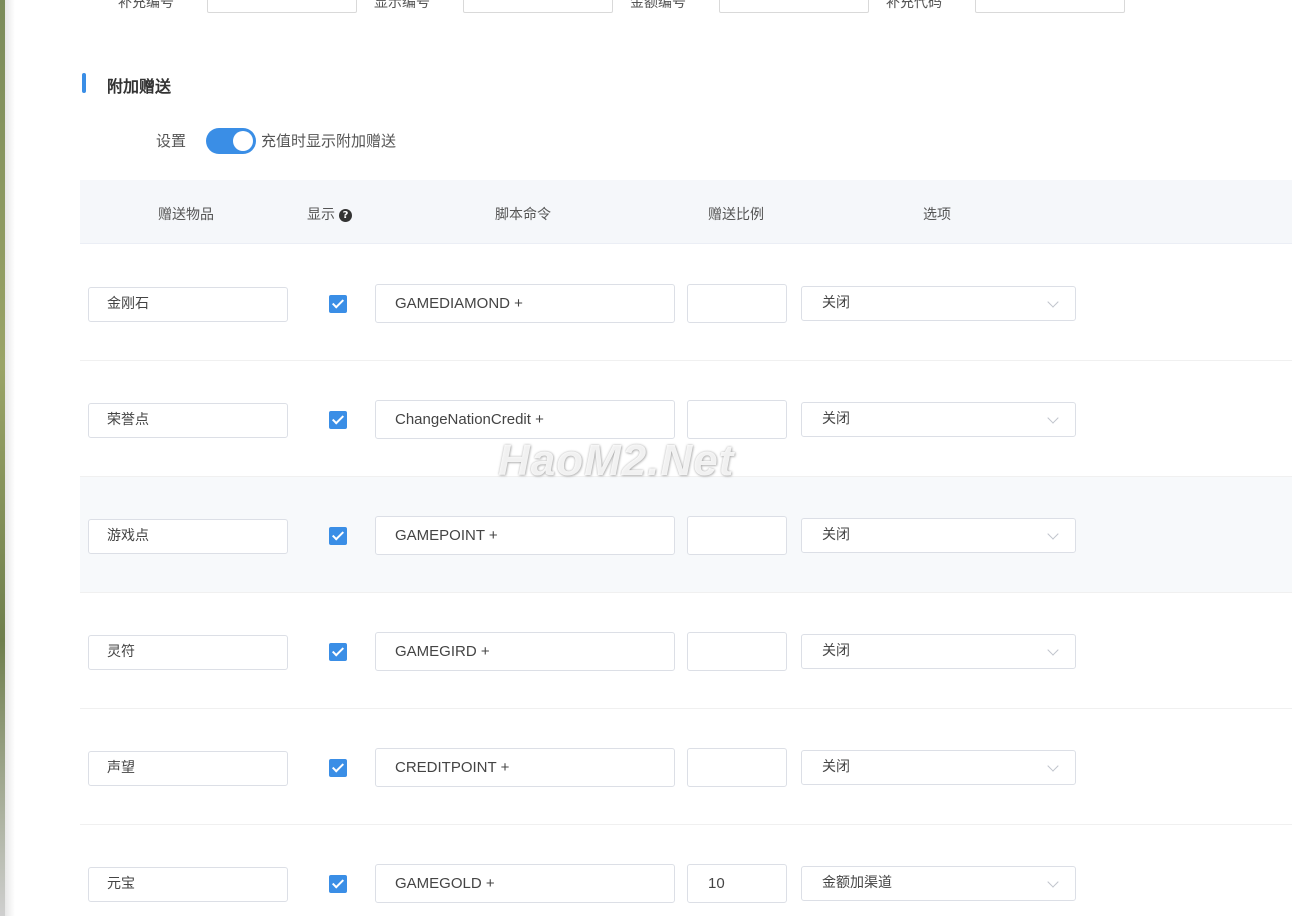 The width and height of the screenshot is (1292, 916). What do you see at coordinates (525, 767) in the screenshot?
I see `script-command-input: CREDITPOINT +` at bounding box center [525, 767].